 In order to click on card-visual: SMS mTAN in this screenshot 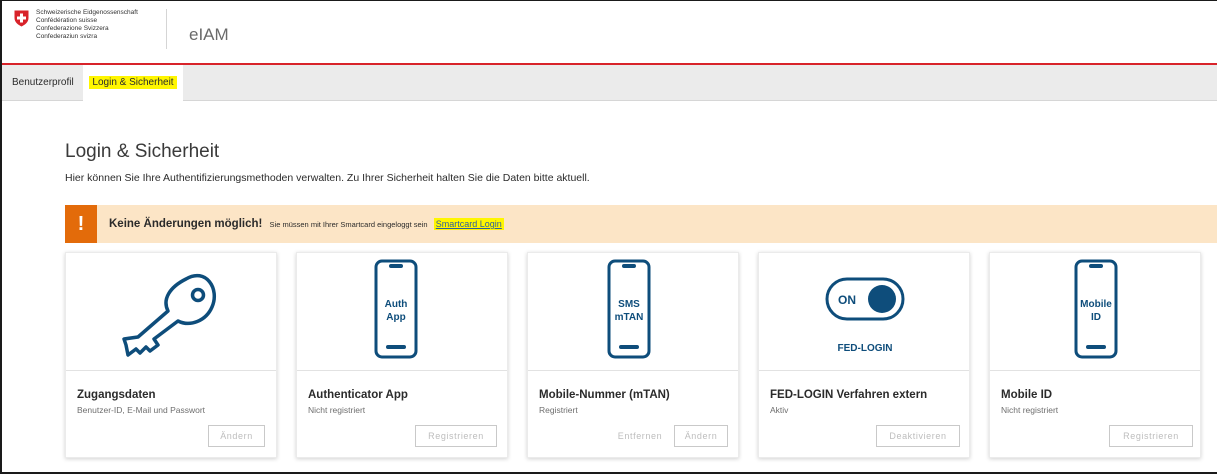, I will do `click(633, 312)`.